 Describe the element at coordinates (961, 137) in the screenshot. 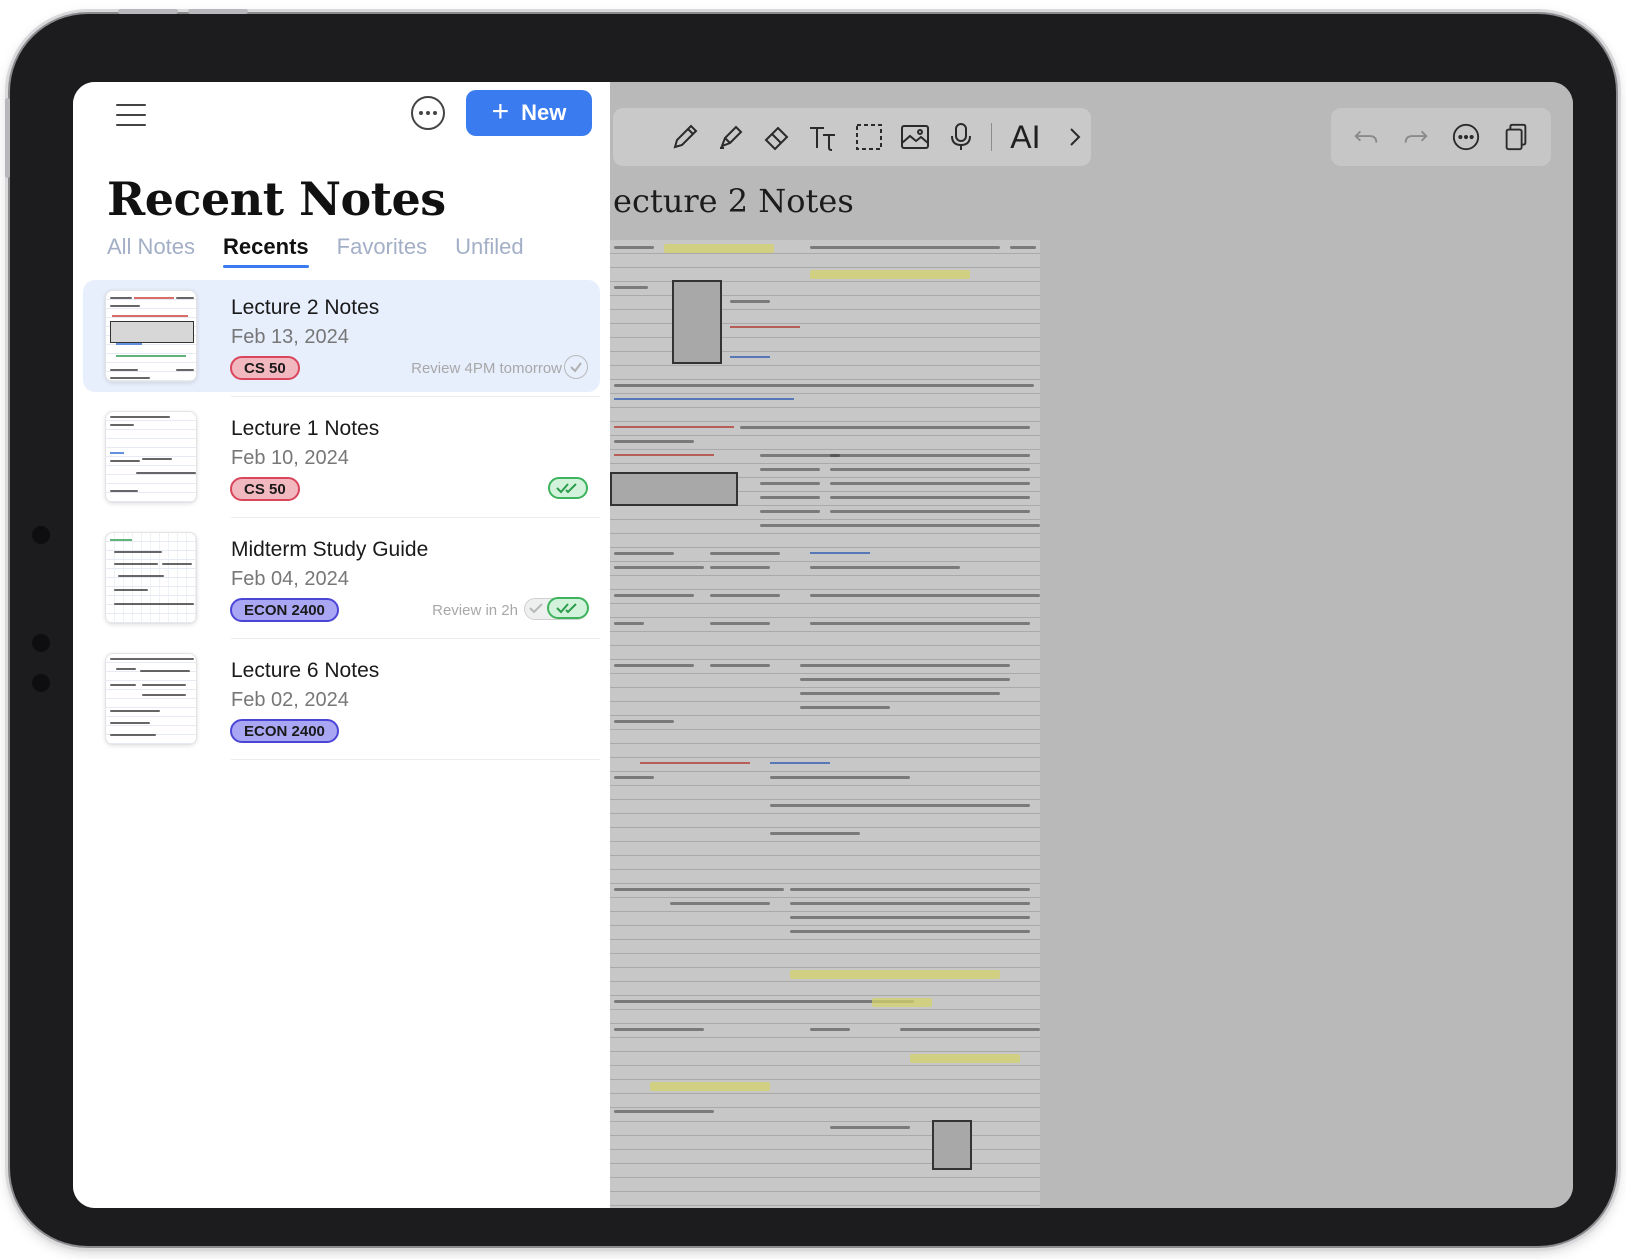

I see `microphone-icon` at that location.